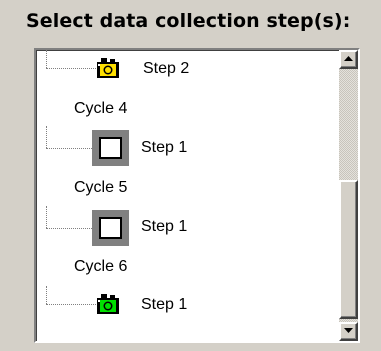 Image resolution: width=381 pixels, height=351 pixels. I want to click on scroll-thumb, so click(348, 249).